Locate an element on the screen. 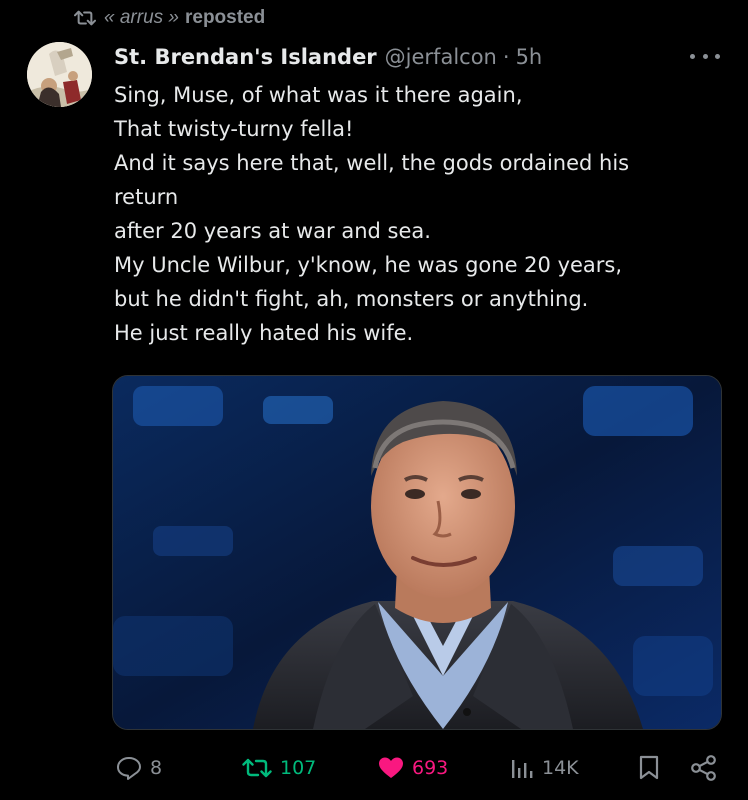 Image resolution: width=748 pixels, height=800 pixels. repost-header: « arrus » reposted is located at coordinates (169, 18).